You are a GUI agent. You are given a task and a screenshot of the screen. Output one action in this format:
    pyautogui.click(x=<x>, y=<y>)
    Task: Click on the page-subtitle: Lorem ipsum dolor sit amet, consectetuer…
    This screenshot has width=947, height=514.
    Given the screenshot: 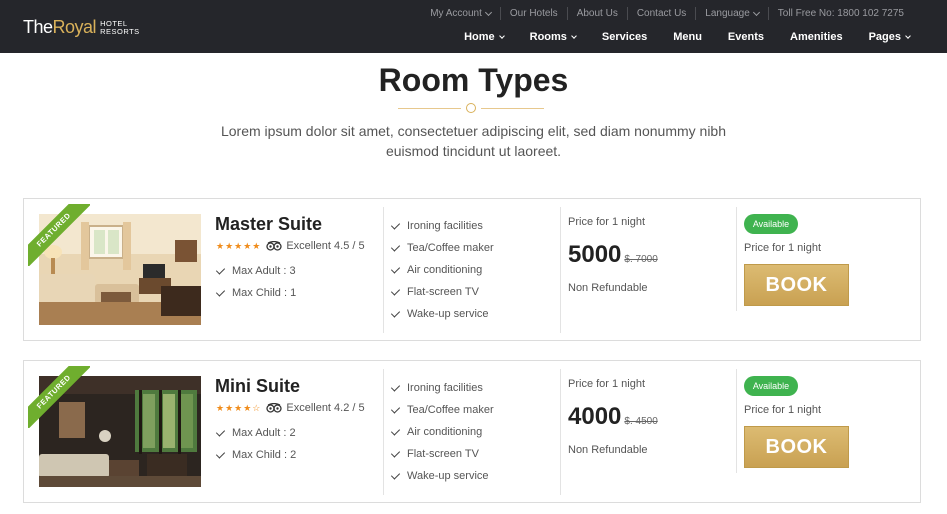 What is the action you would take?
    pyautogui.click(x=473, y=141)
    